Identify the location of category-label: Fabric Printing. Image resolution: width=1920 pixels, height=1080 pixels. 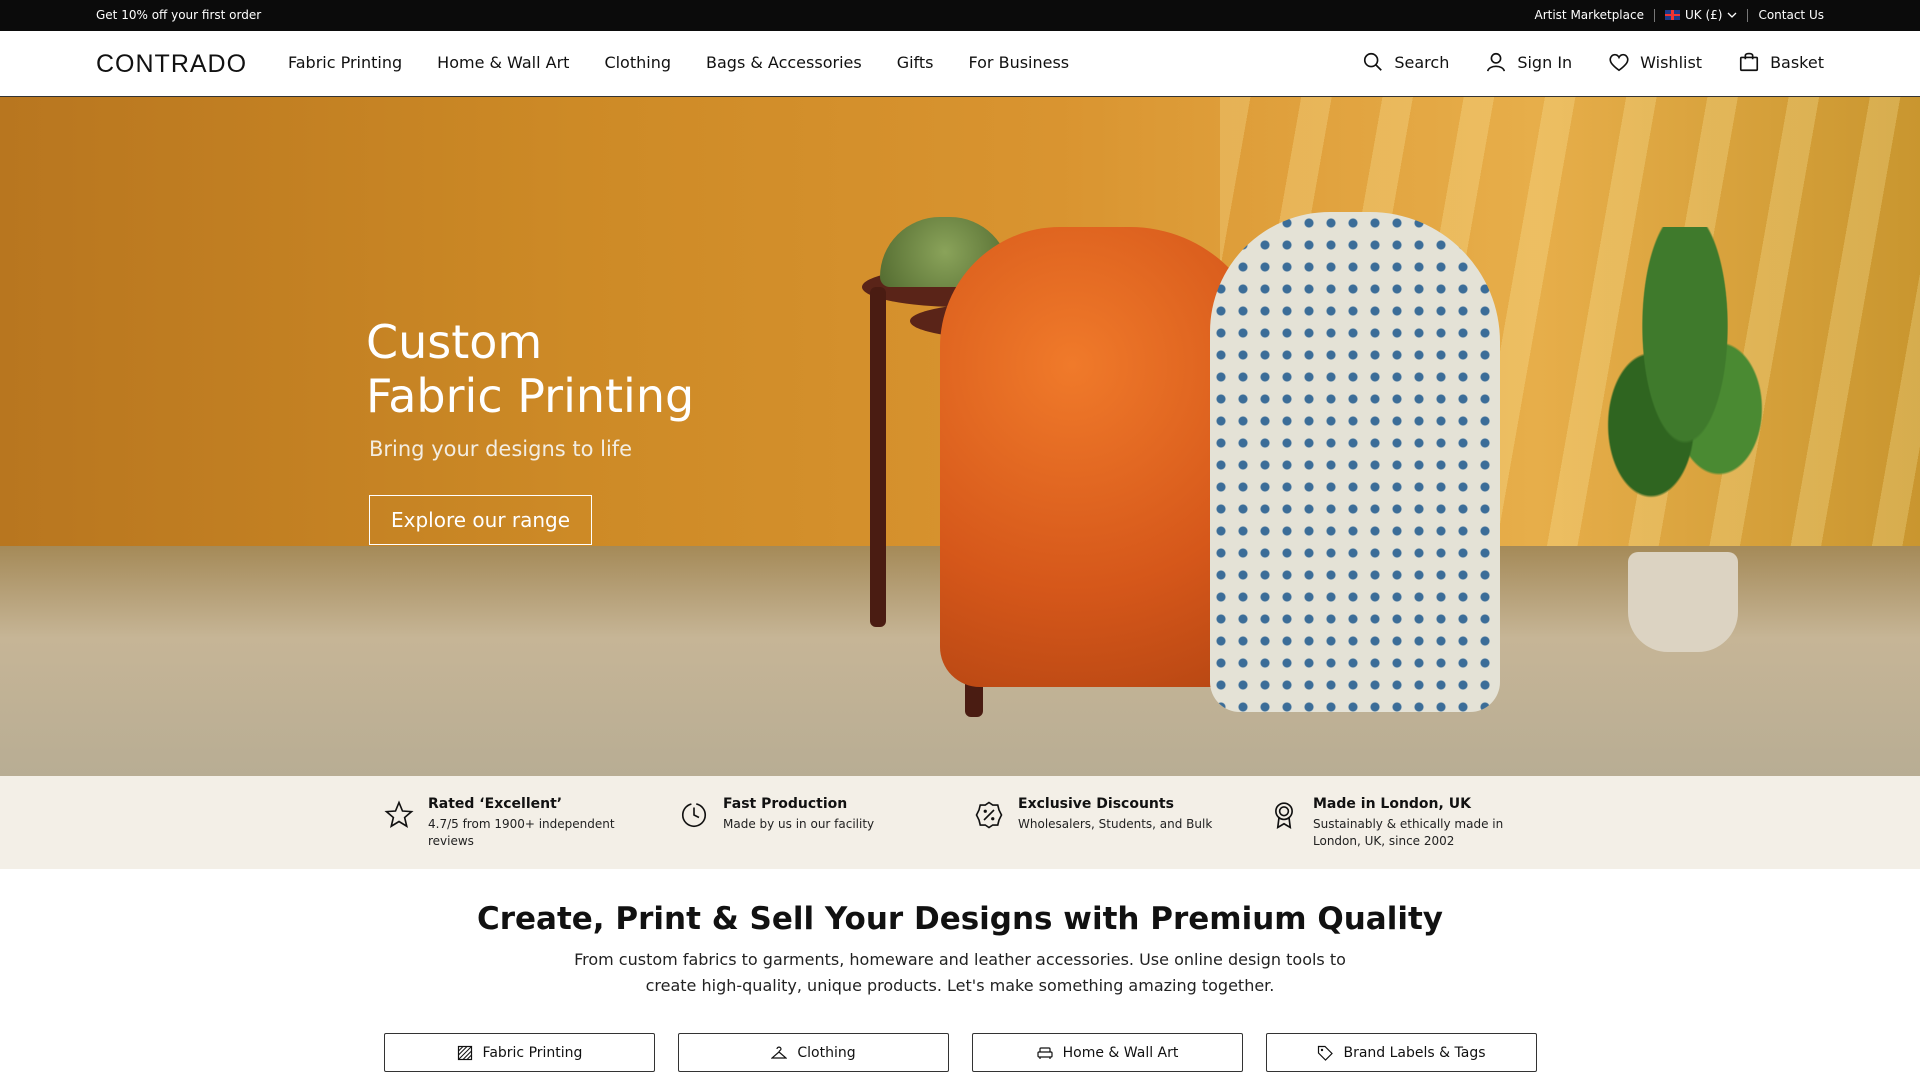
(532, 1052).